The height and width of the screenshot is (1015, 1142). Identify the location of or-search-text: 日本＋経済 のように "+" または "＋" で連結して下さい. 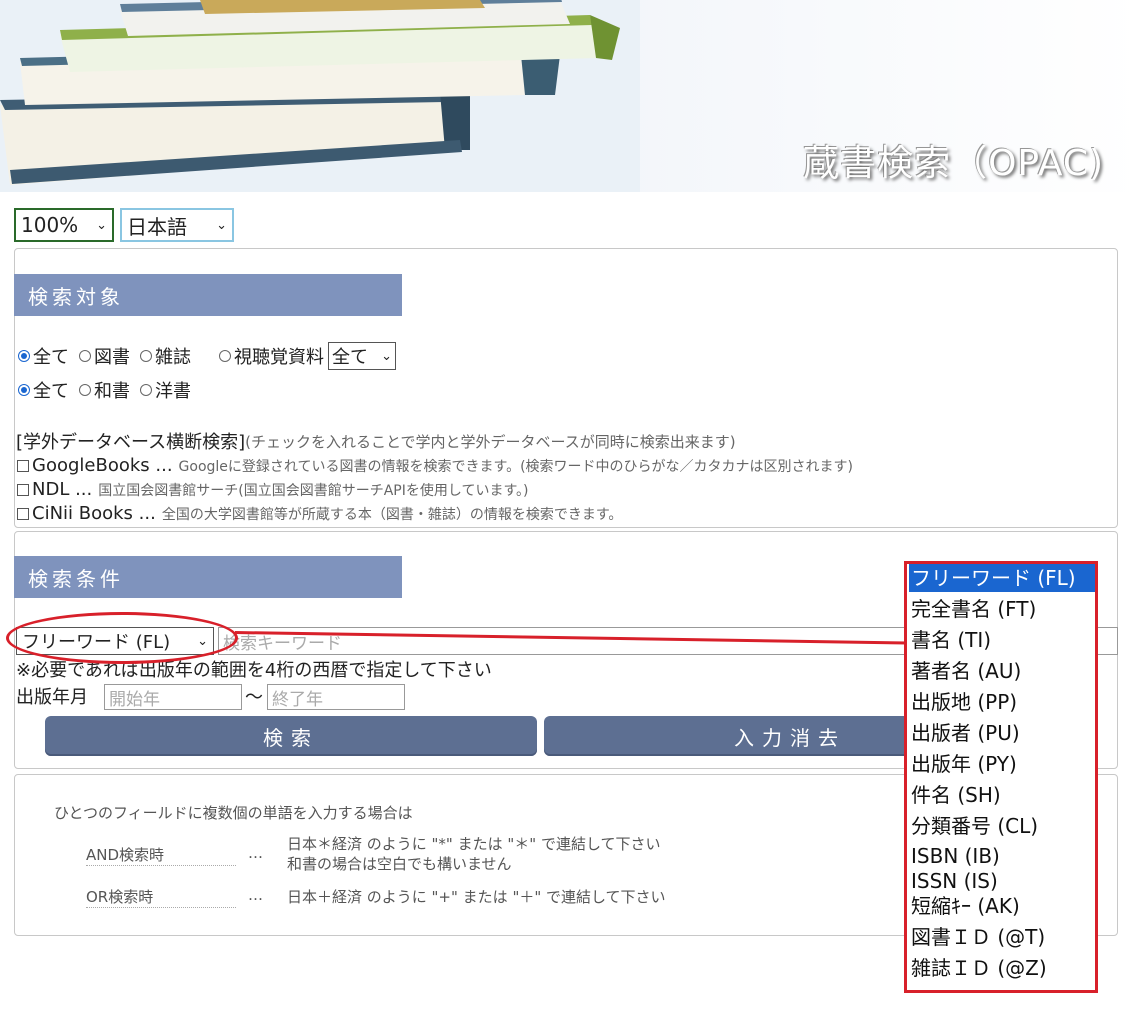
(476, 897).